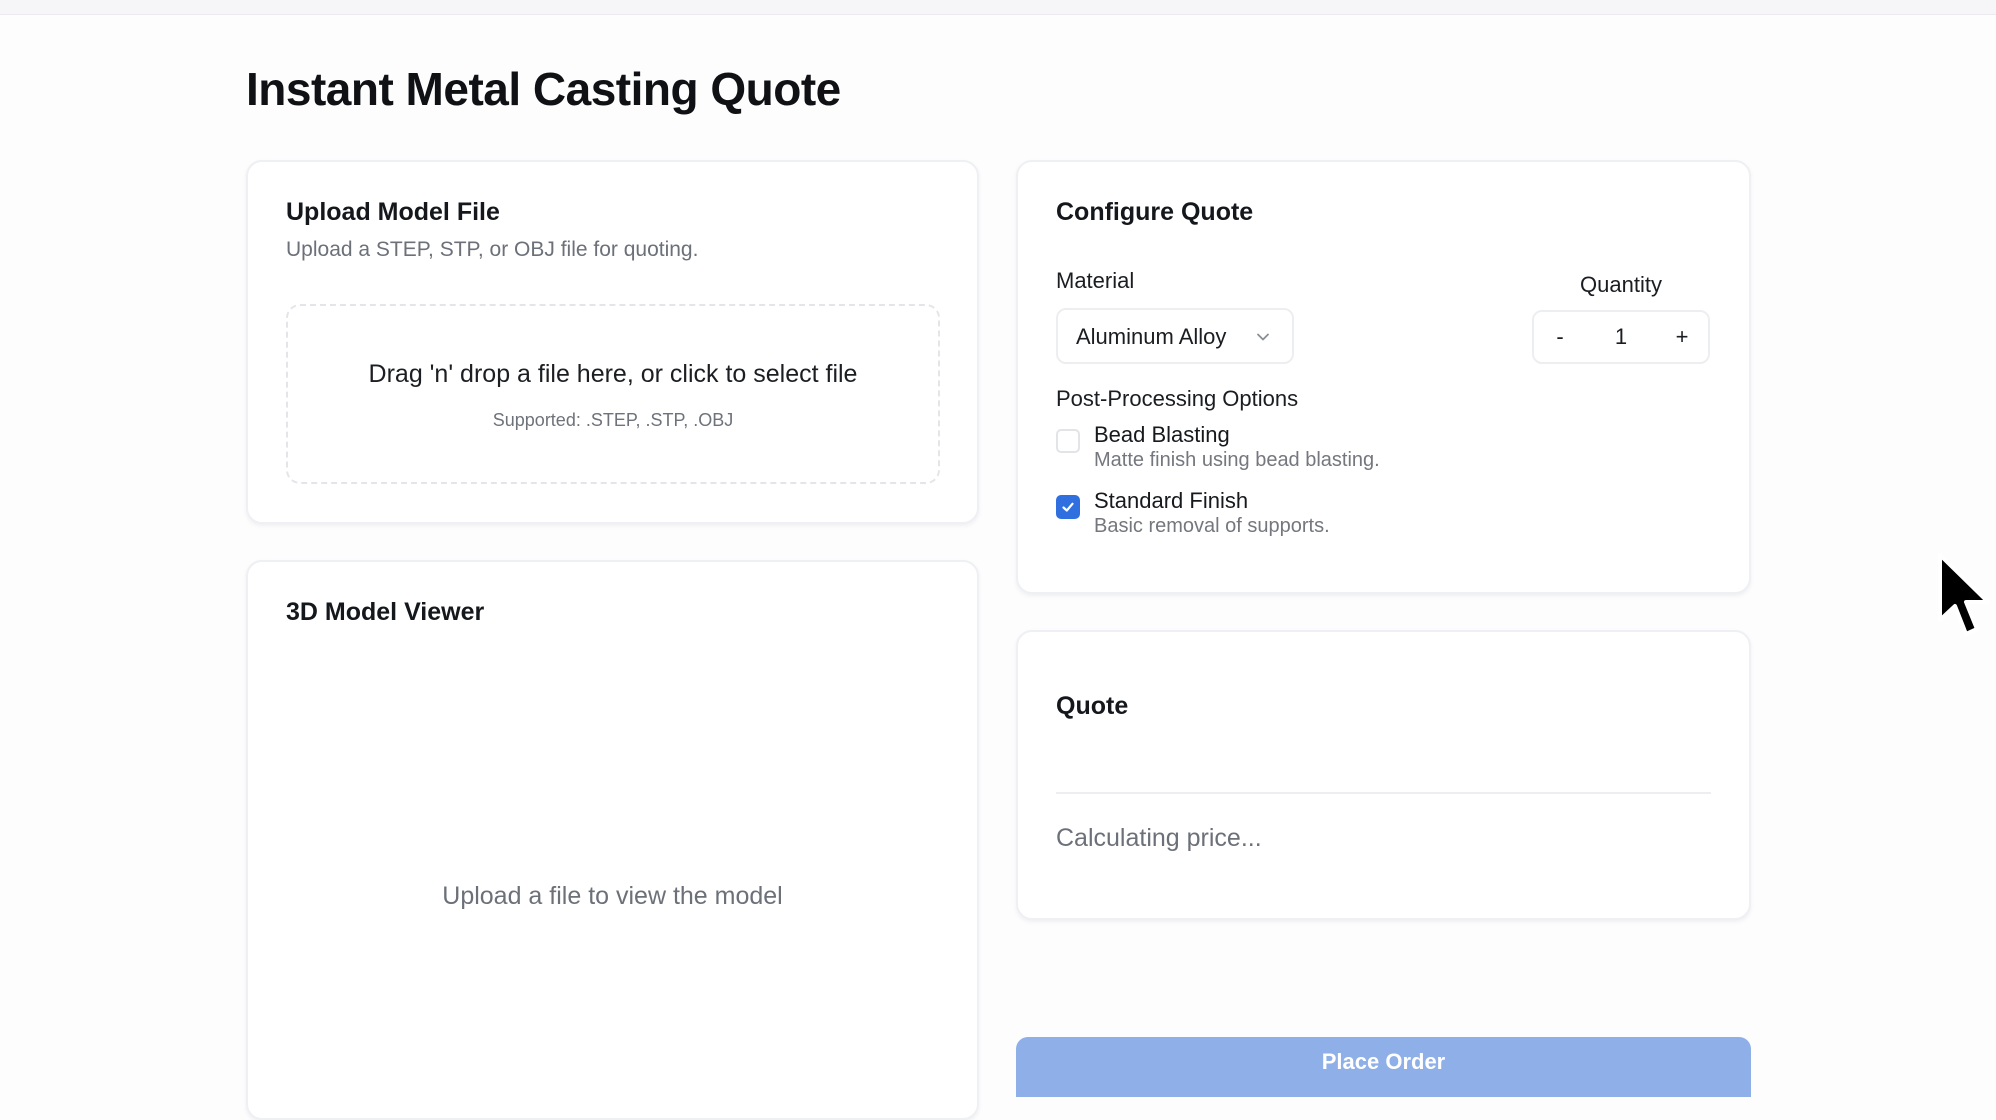  Describe the element at coordinates (612, 896) in the screenshot. I see `model-viewer-empty-text: Upload a file to view the model` at that location.